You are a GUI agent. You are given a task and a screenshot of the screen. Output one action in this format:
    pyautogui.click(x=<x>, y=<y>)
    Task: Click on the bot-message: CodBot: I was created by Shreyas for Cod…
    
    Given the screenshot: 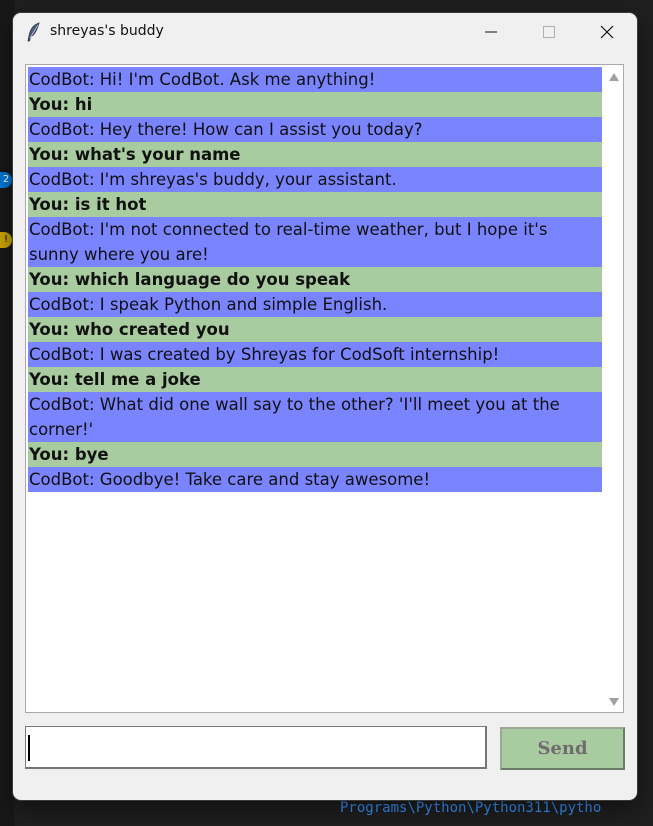 What is the action you would take?
    pyautogui.click(x=315, y=354)
    